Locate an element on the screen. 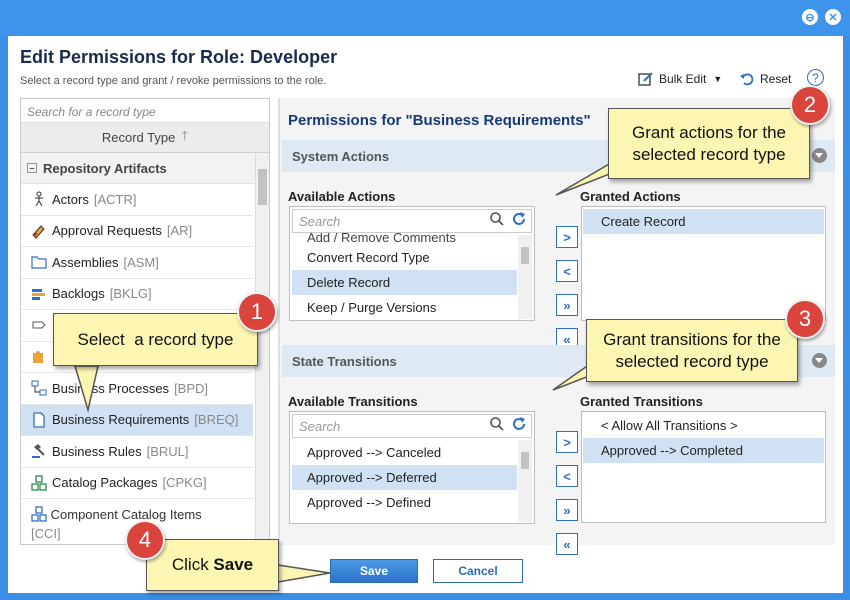 This screenshot has height=600, width=850. section-label: System Actions is located at coordinates (341, 156).